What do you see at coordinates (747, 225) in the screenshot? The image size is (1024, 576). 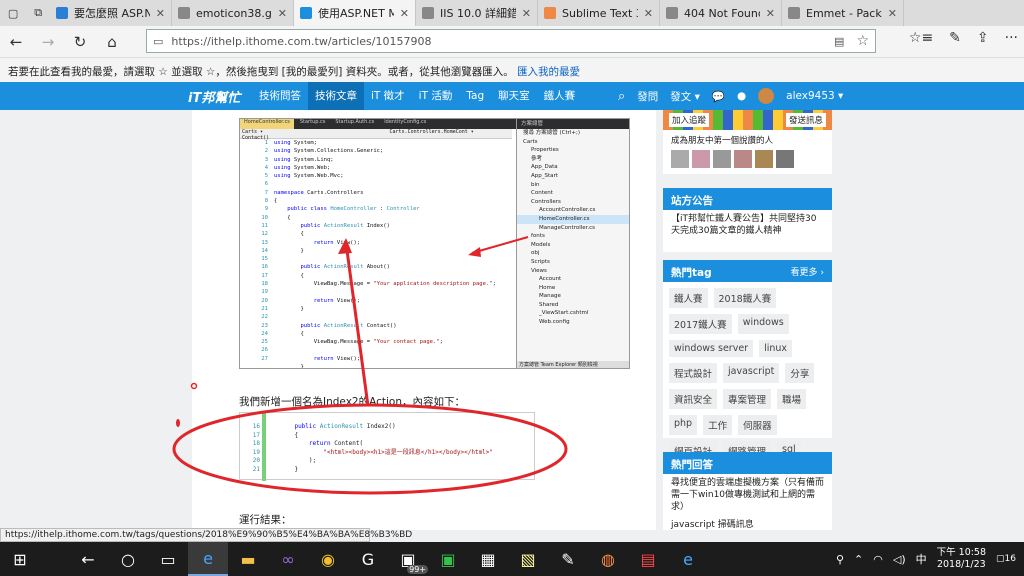 I see `announce-item: 【iT邦幫忙鐵人賽公告】共同堅持30天完成30篇文章的鐵人精神` at bounding box center [747, 225].